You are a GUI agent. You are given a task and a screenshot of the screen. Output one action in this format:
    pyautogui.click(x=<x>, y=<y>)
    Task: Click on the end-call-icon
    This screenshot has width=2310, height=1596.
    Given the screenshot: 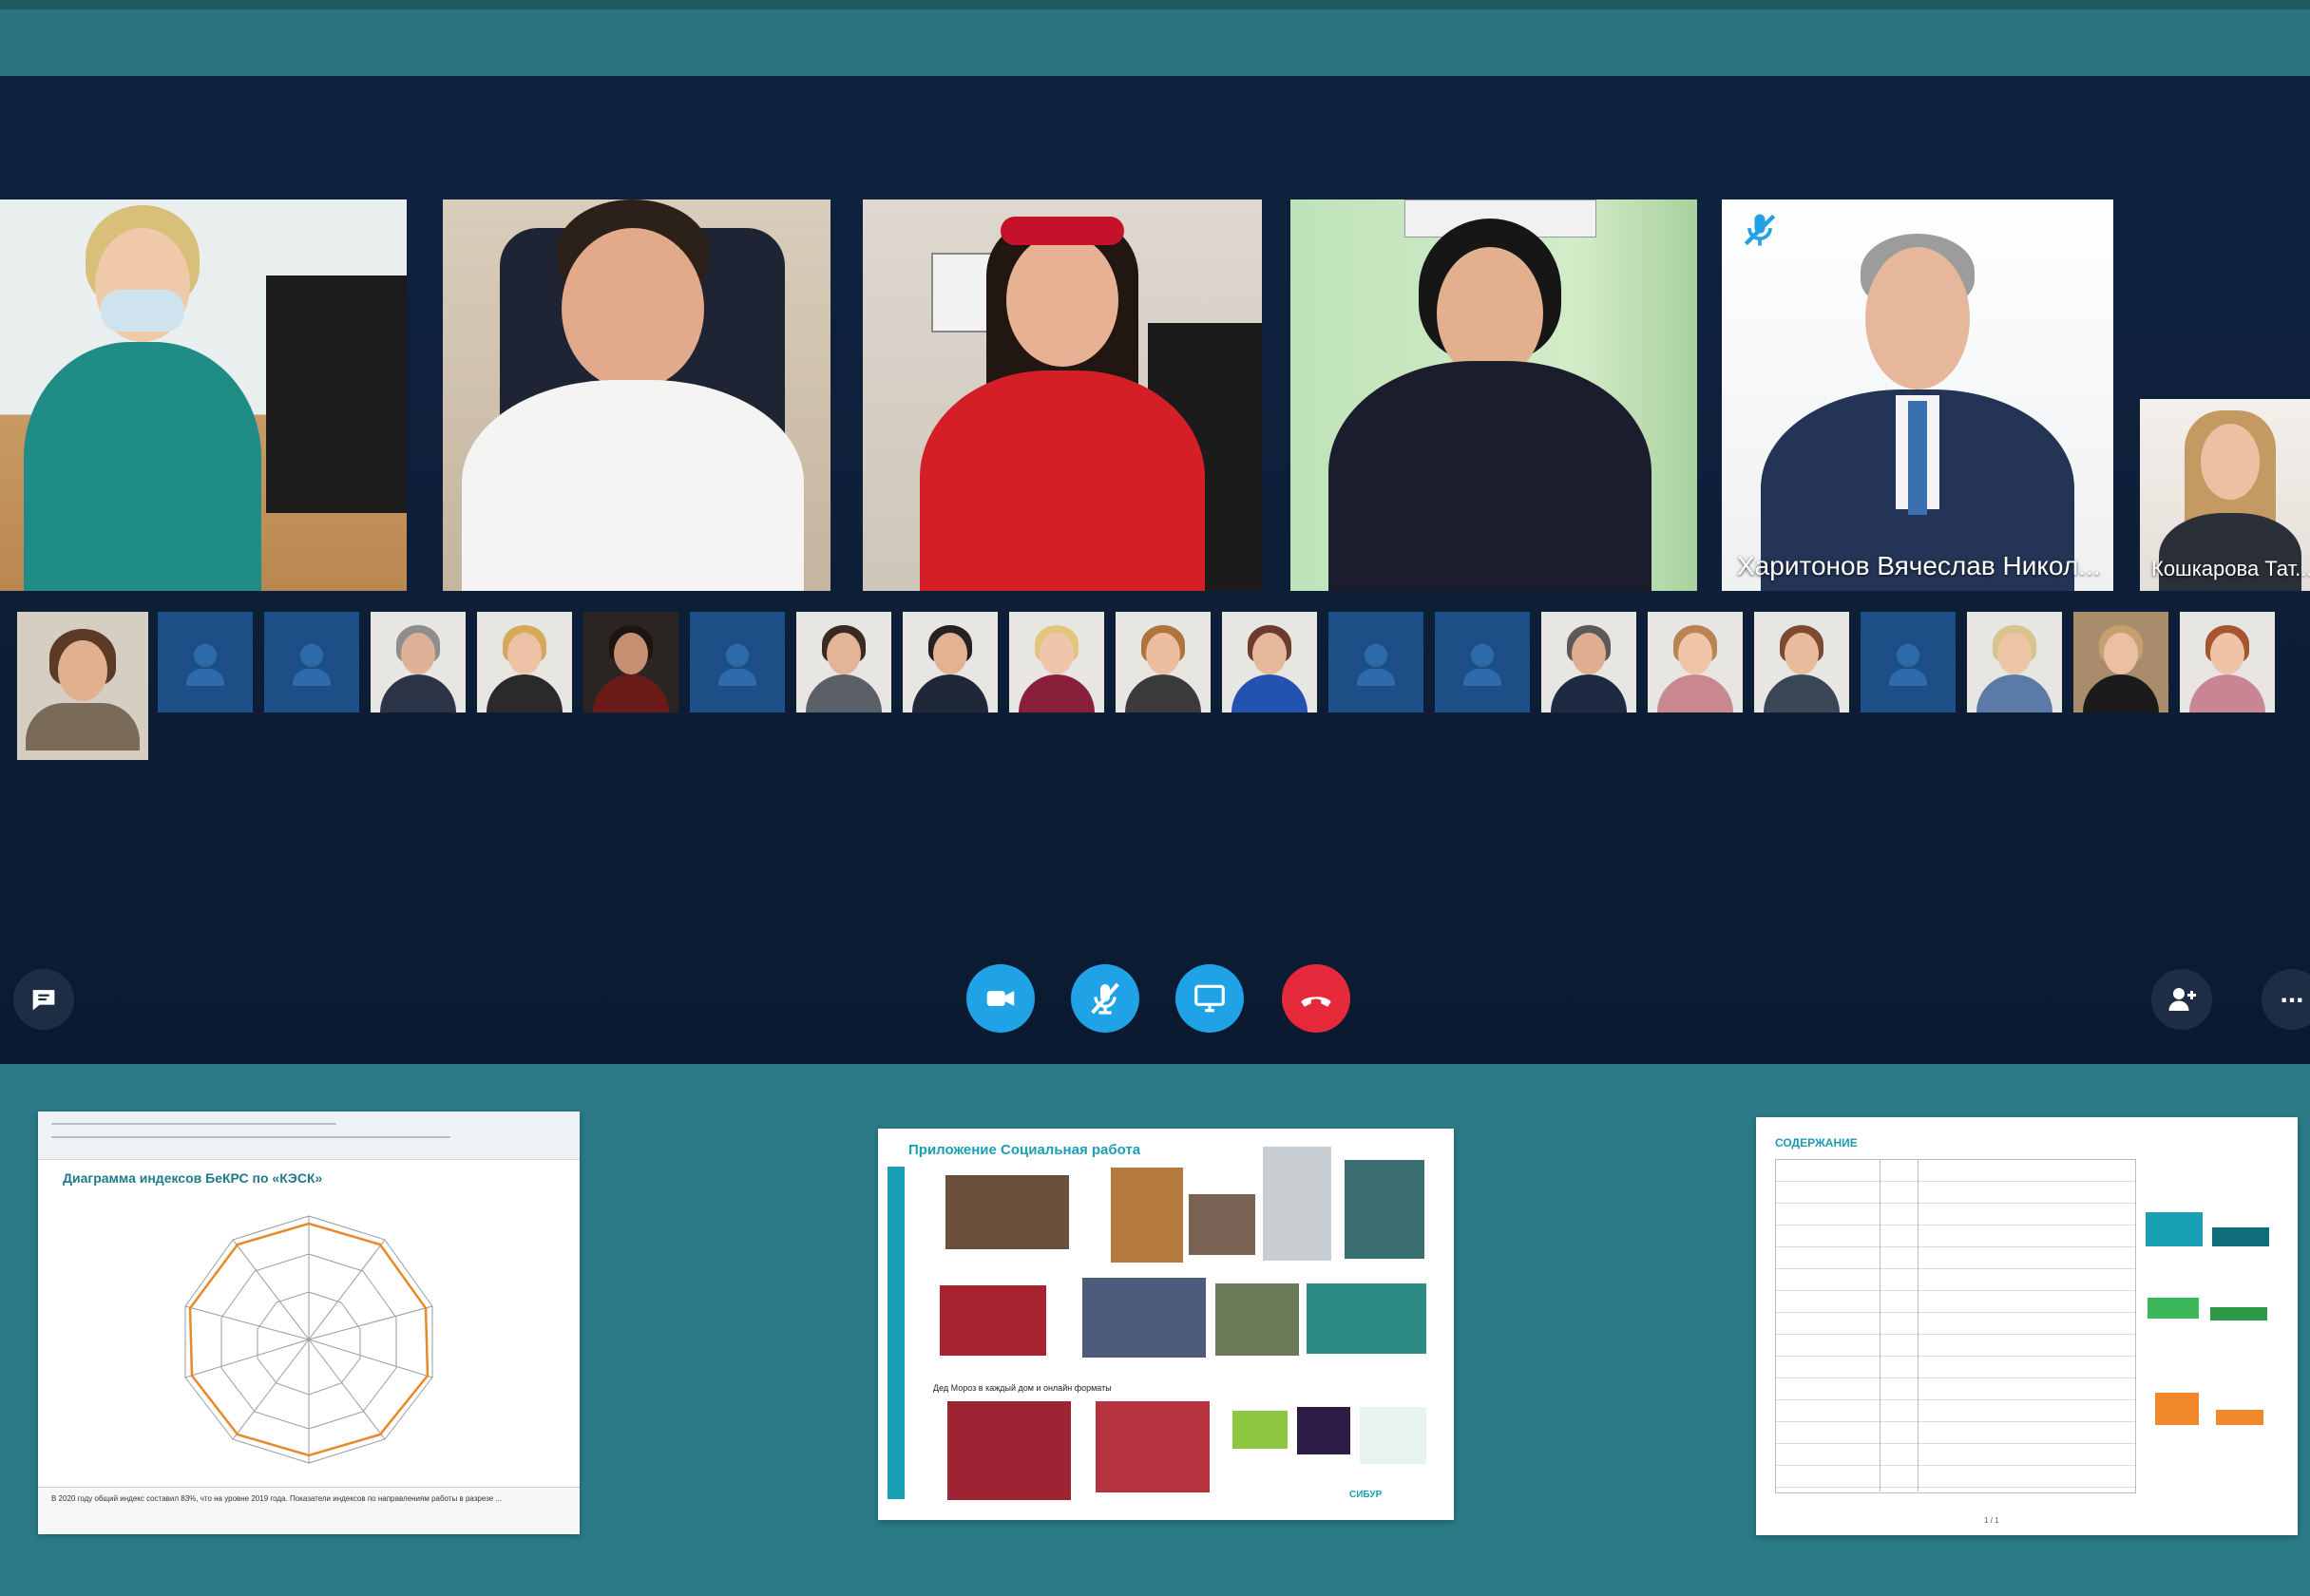 What is the action you would take?
    pyautogui.click(x=1316, y=1002)
    